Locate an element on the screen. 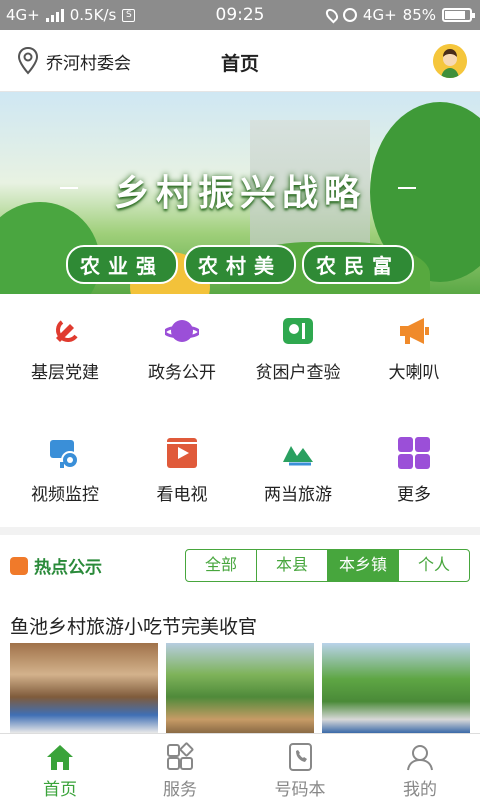 This screenshot has width=480, height=800. location-icon is located at coordinates (332, 15).